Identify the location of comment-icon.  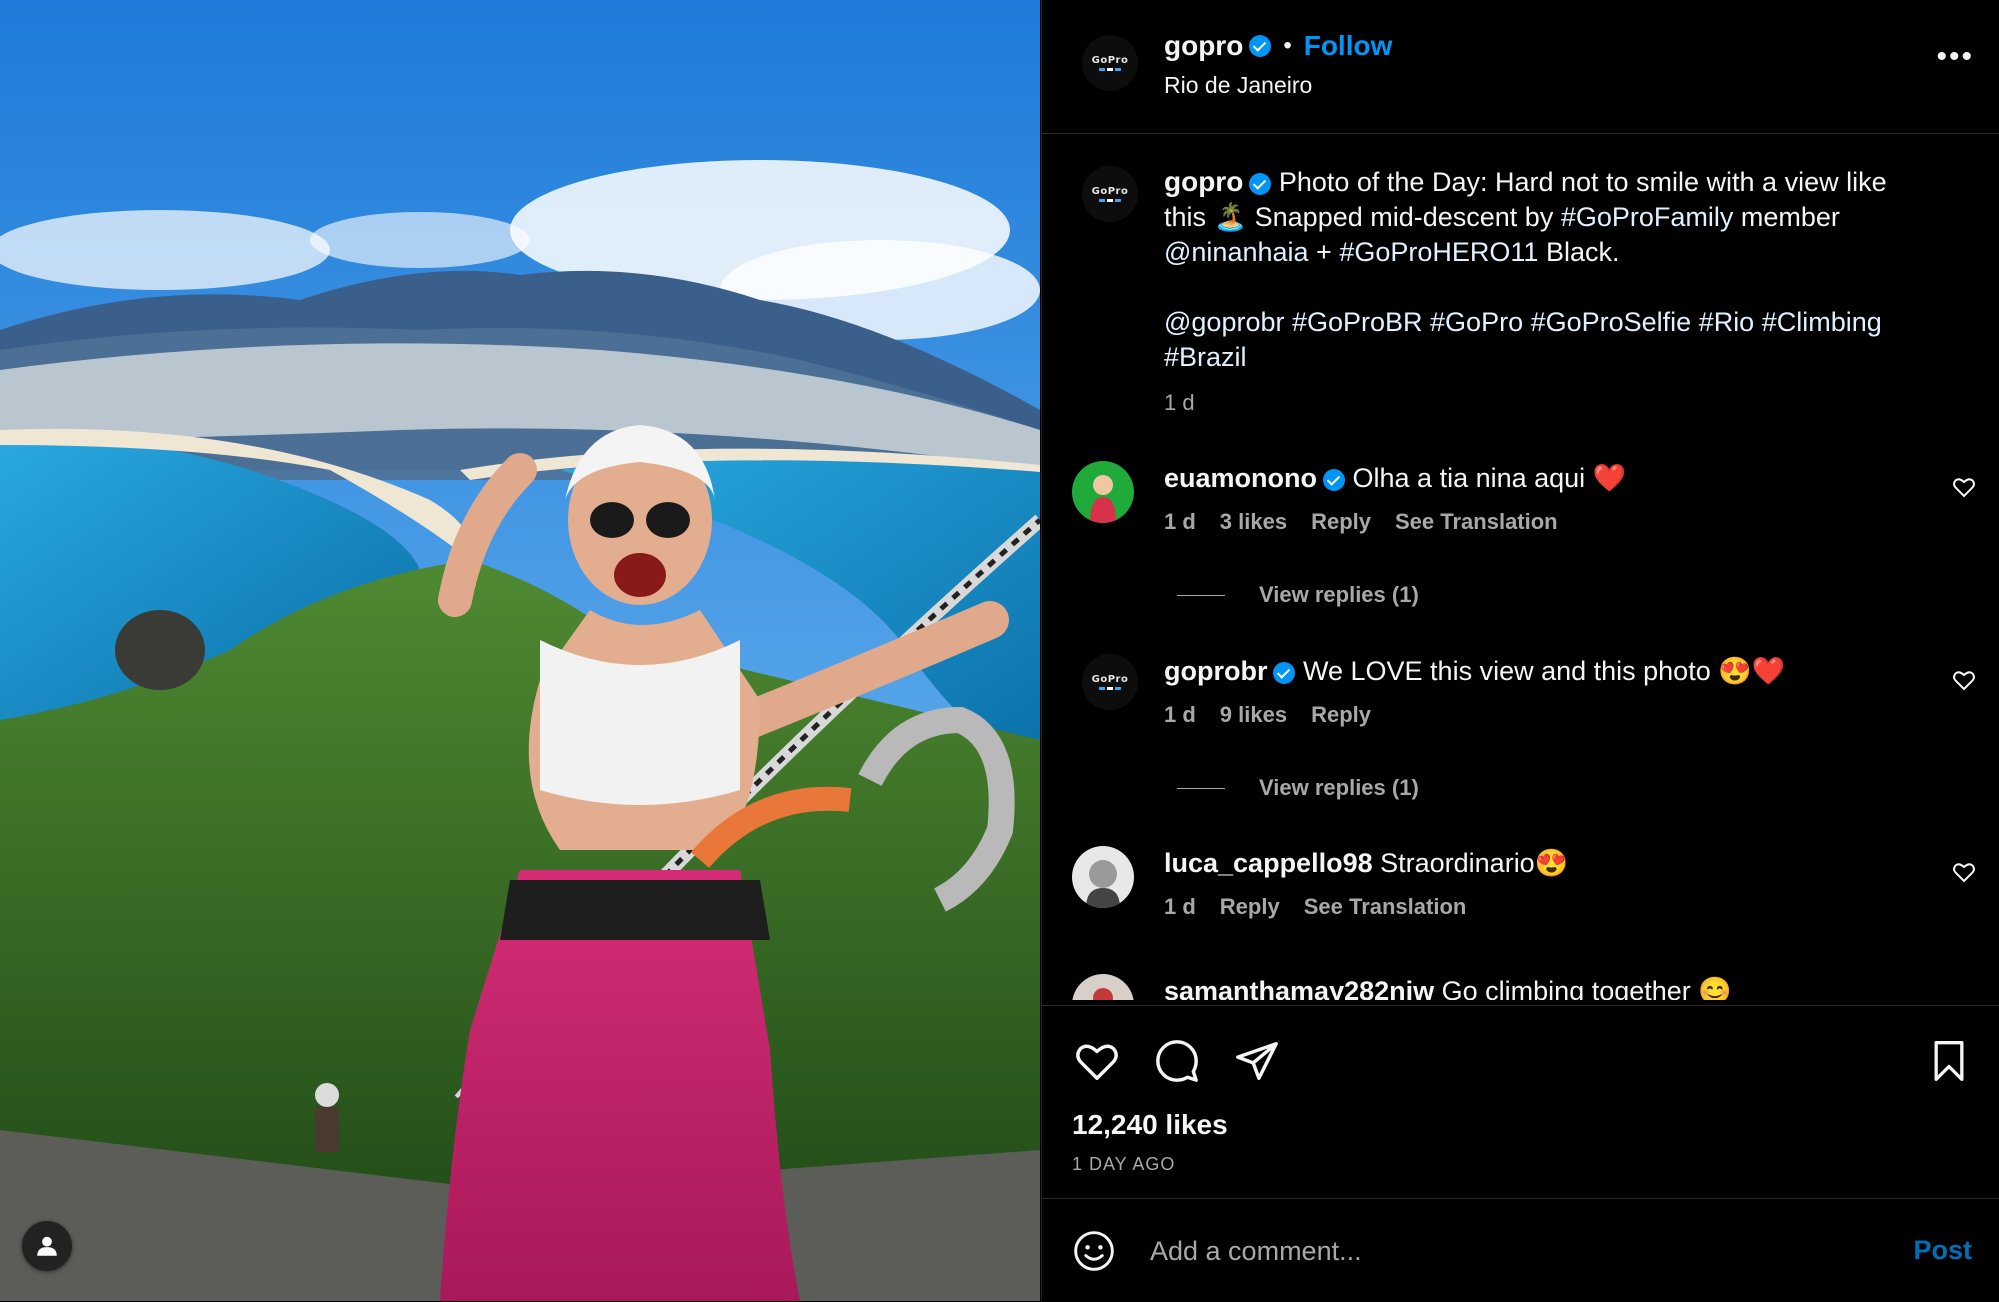
(1177, 1061).